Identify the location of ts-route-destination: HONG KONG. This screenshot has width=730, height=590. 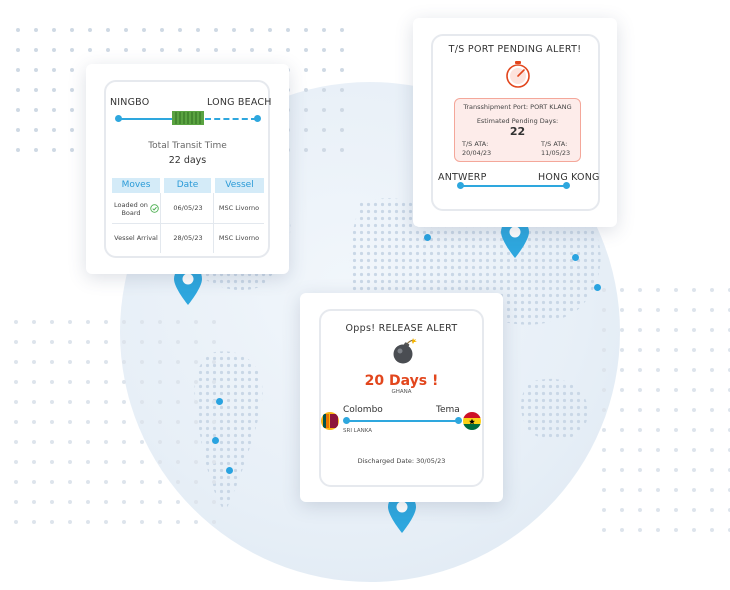
(569, 177).